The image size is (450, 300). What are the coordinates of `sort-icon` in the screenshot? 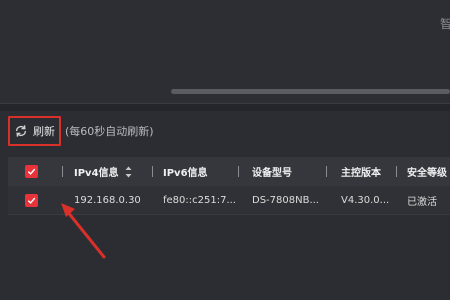 It's located at (128, 172).